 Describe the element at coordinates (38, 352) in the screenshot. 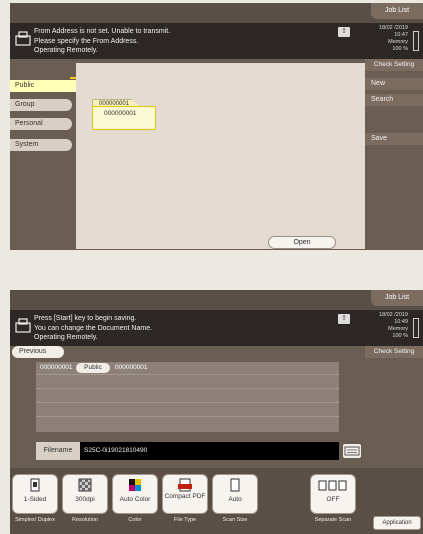

I see `previous-button: Previous` at that location.